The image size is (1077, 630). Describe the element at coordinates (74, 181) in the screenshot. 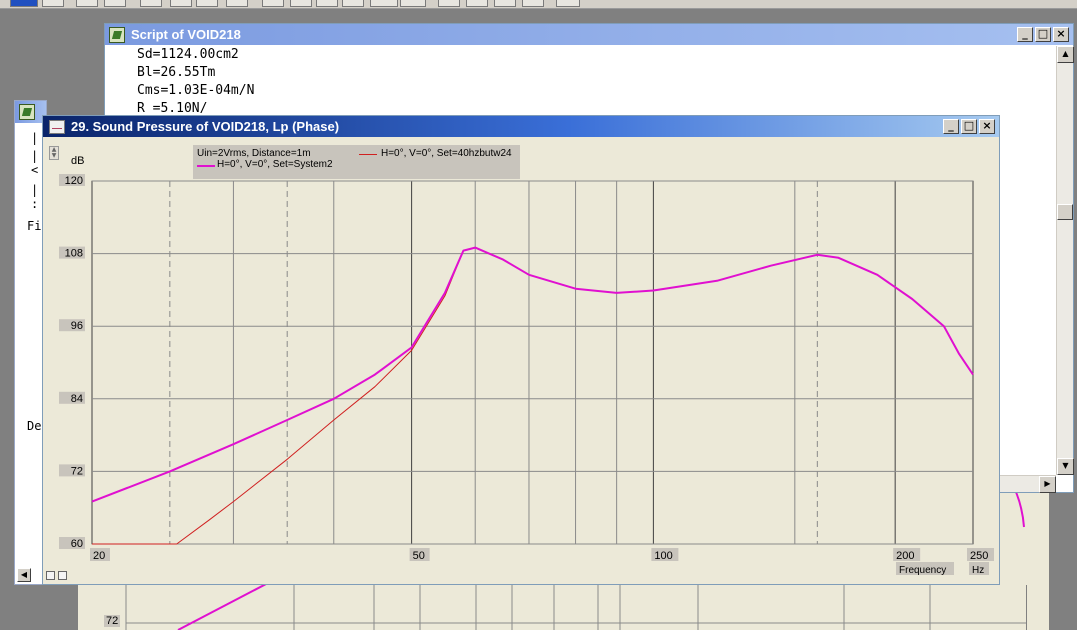

I see `y-tick-label: 120` at that location.